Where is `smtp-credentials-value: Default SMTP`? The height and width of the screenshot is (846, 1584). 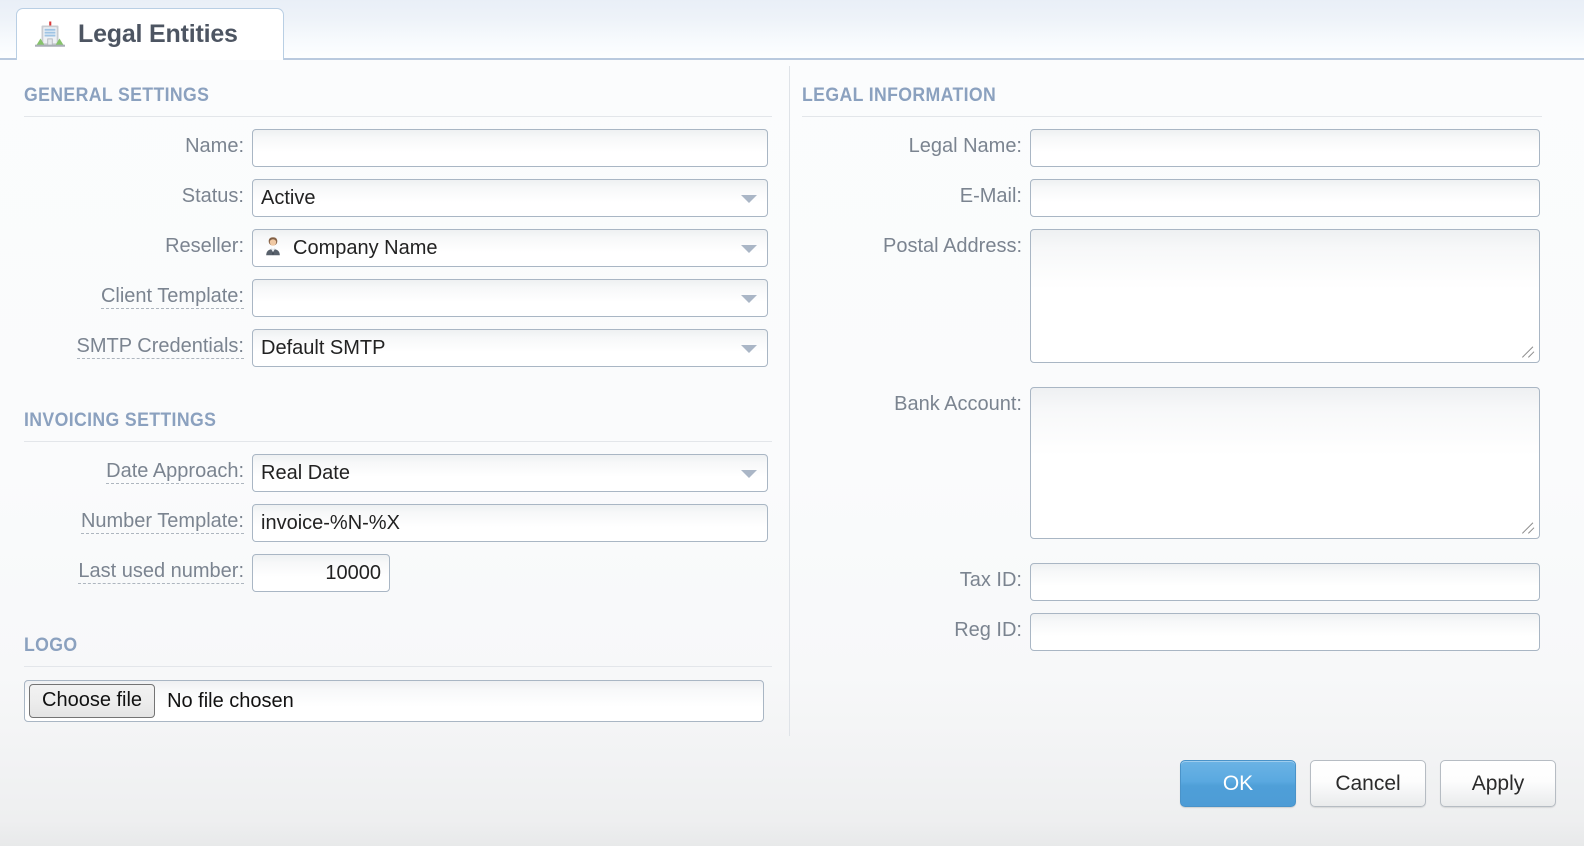 smtp-credentials-value: Default SMTP is located at coordinates (323, 348).